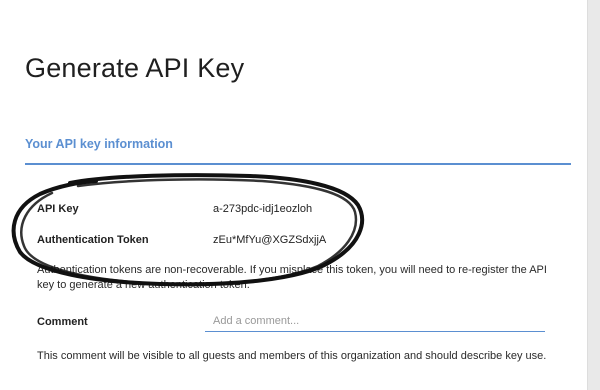 This screenshot has height=390, width=600. Describe the element at coordinates (93, 240) in the screenshot. I see `auth-token-label: Authentication Token` at that location.